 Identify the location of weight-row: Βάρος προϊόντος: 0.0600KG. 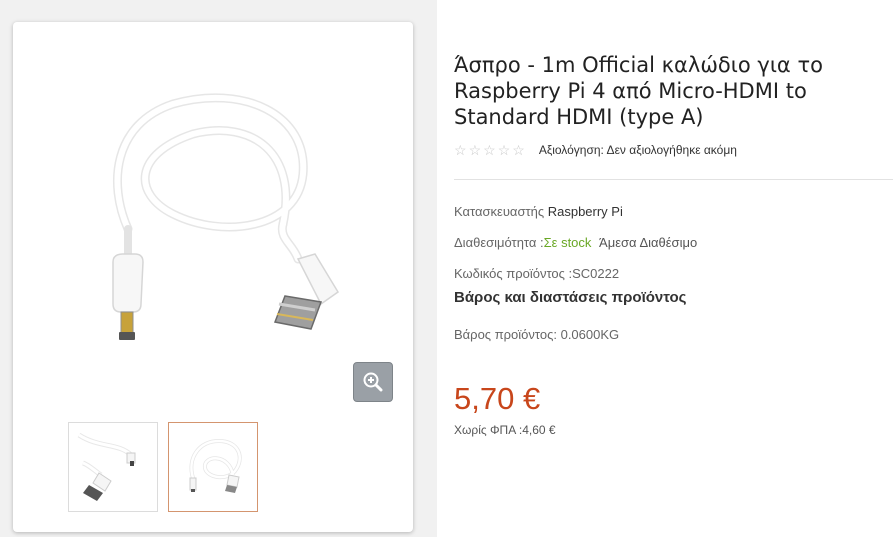
(536, 334).